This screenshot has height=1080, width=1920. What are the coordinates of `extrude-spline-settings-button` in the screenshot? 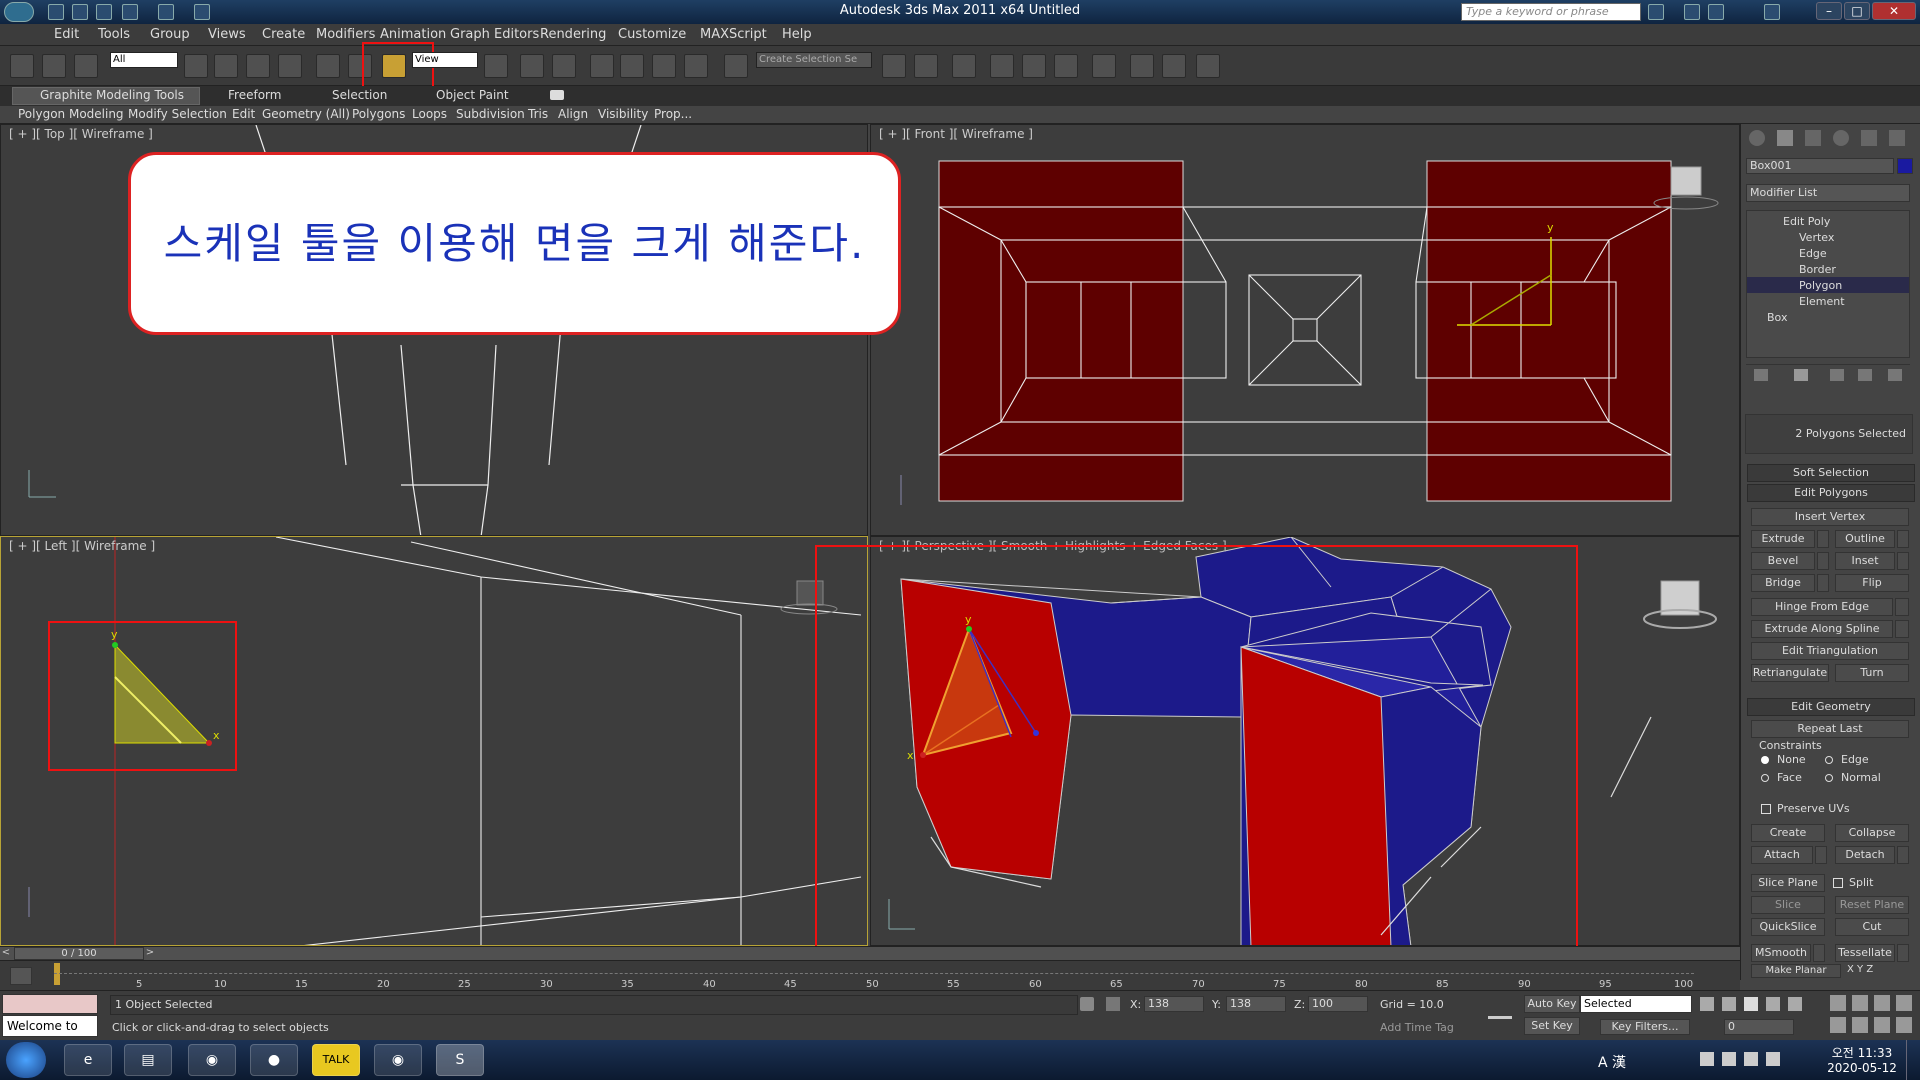 It's located at (1902, 629).